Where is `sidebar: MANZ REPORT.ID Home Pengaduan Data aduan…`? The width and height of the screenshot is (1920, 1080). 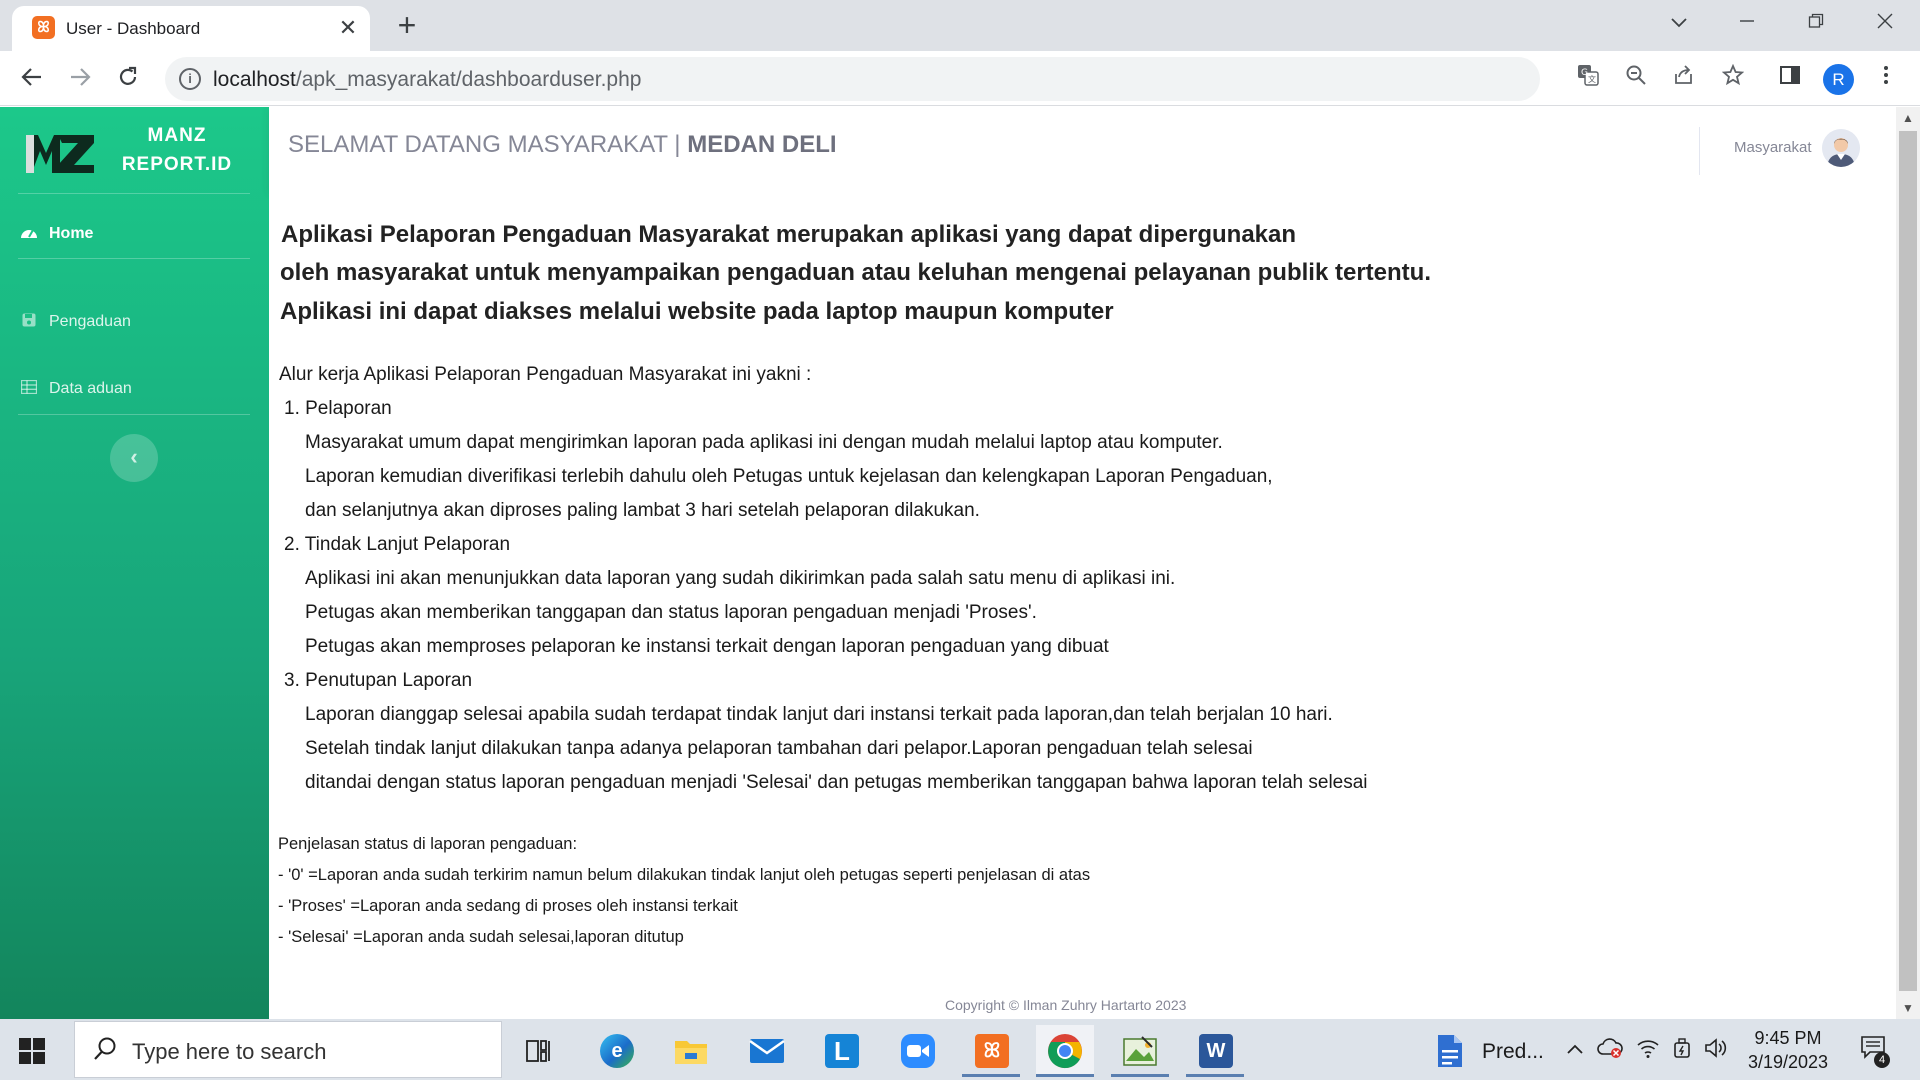
sidebar: MANZ REPORT.ID Home Pengaduan Data aduan… is located at coordinates (134, 563).